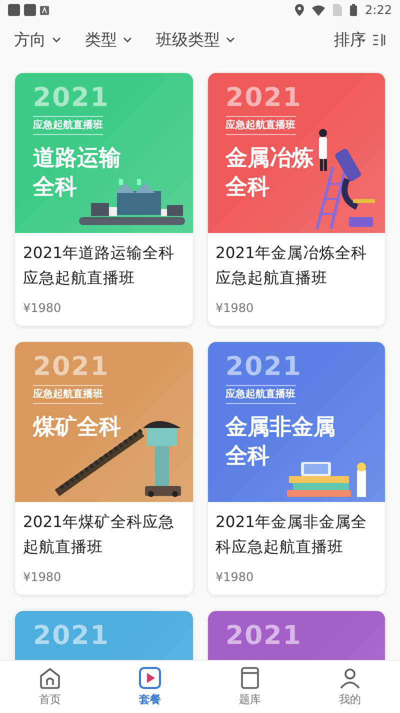  I want to click on book-icon, so click(250, 678).